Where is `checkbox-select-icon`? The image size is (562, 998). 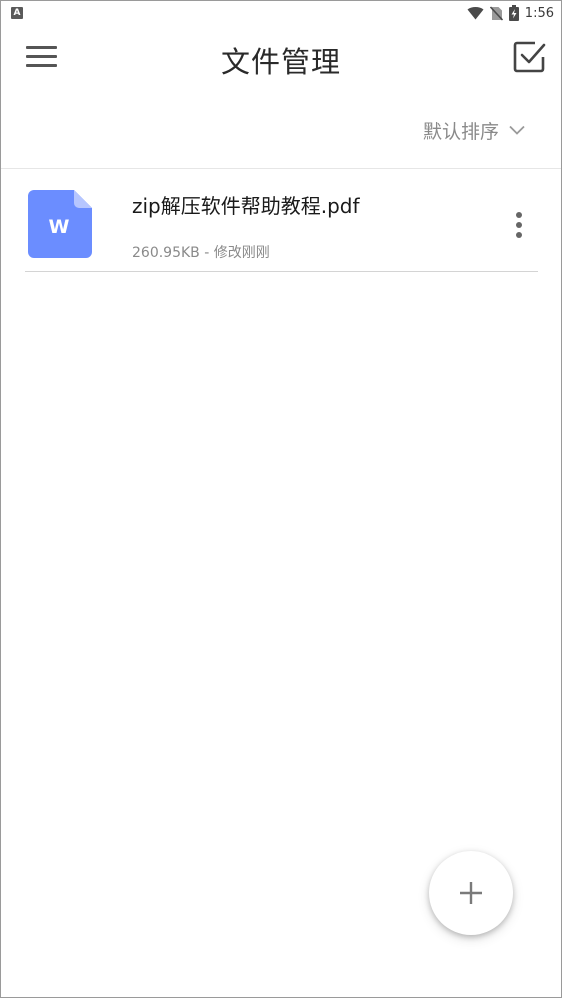 checkbox-select-icon is located at coordinates (529, 57).